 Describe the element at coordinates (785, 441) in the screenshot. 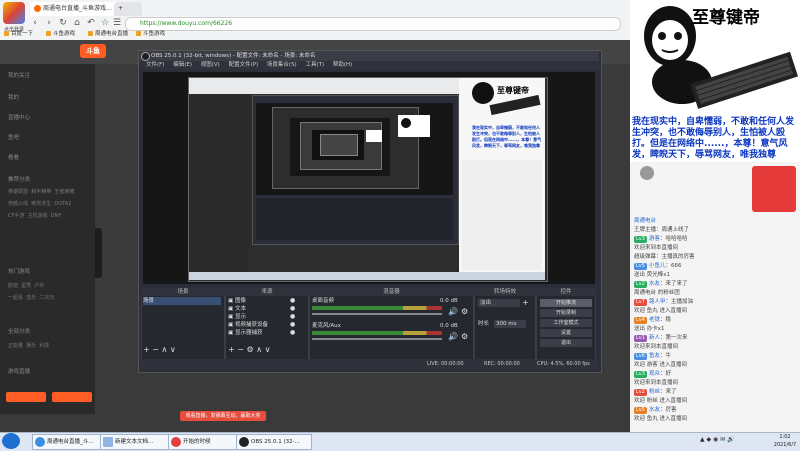

I see `clock: 1:02 2021/6/7` at that location.